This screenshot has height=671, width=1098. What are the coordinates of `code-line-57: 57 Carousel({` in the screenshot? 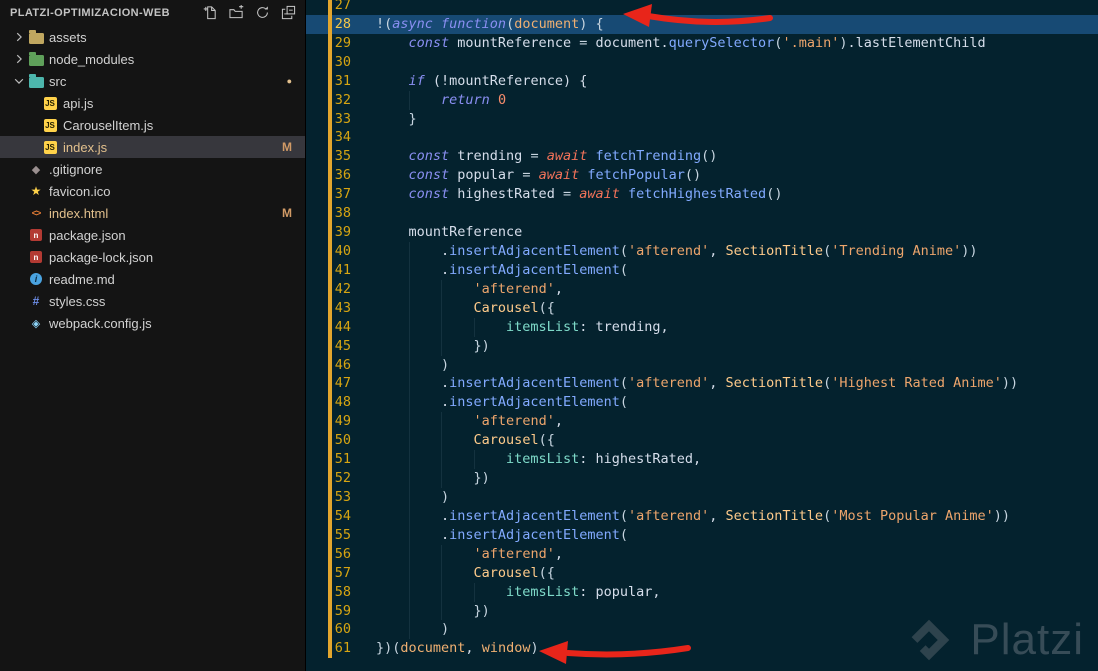 It's located at (702, 573).